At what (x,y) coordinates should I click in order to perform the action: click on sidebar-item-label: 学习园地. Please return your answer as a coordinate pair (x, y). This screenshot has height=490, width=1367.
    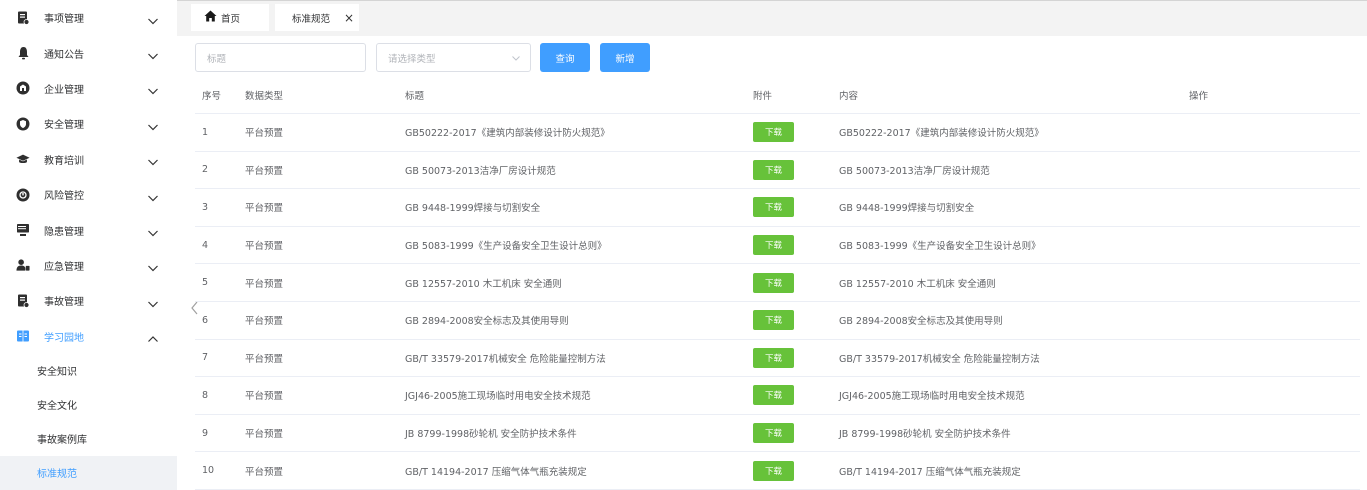
    Looking at the image, I should click on (64, 338).